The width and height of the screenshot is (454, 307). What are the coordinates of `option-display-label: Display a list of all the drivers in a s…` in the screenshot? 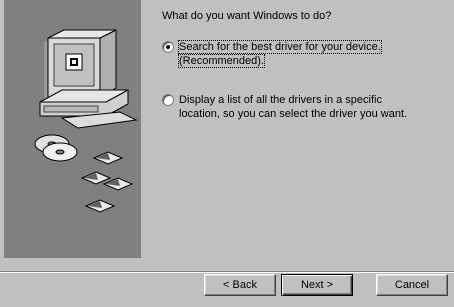 It's located at (311, 107).